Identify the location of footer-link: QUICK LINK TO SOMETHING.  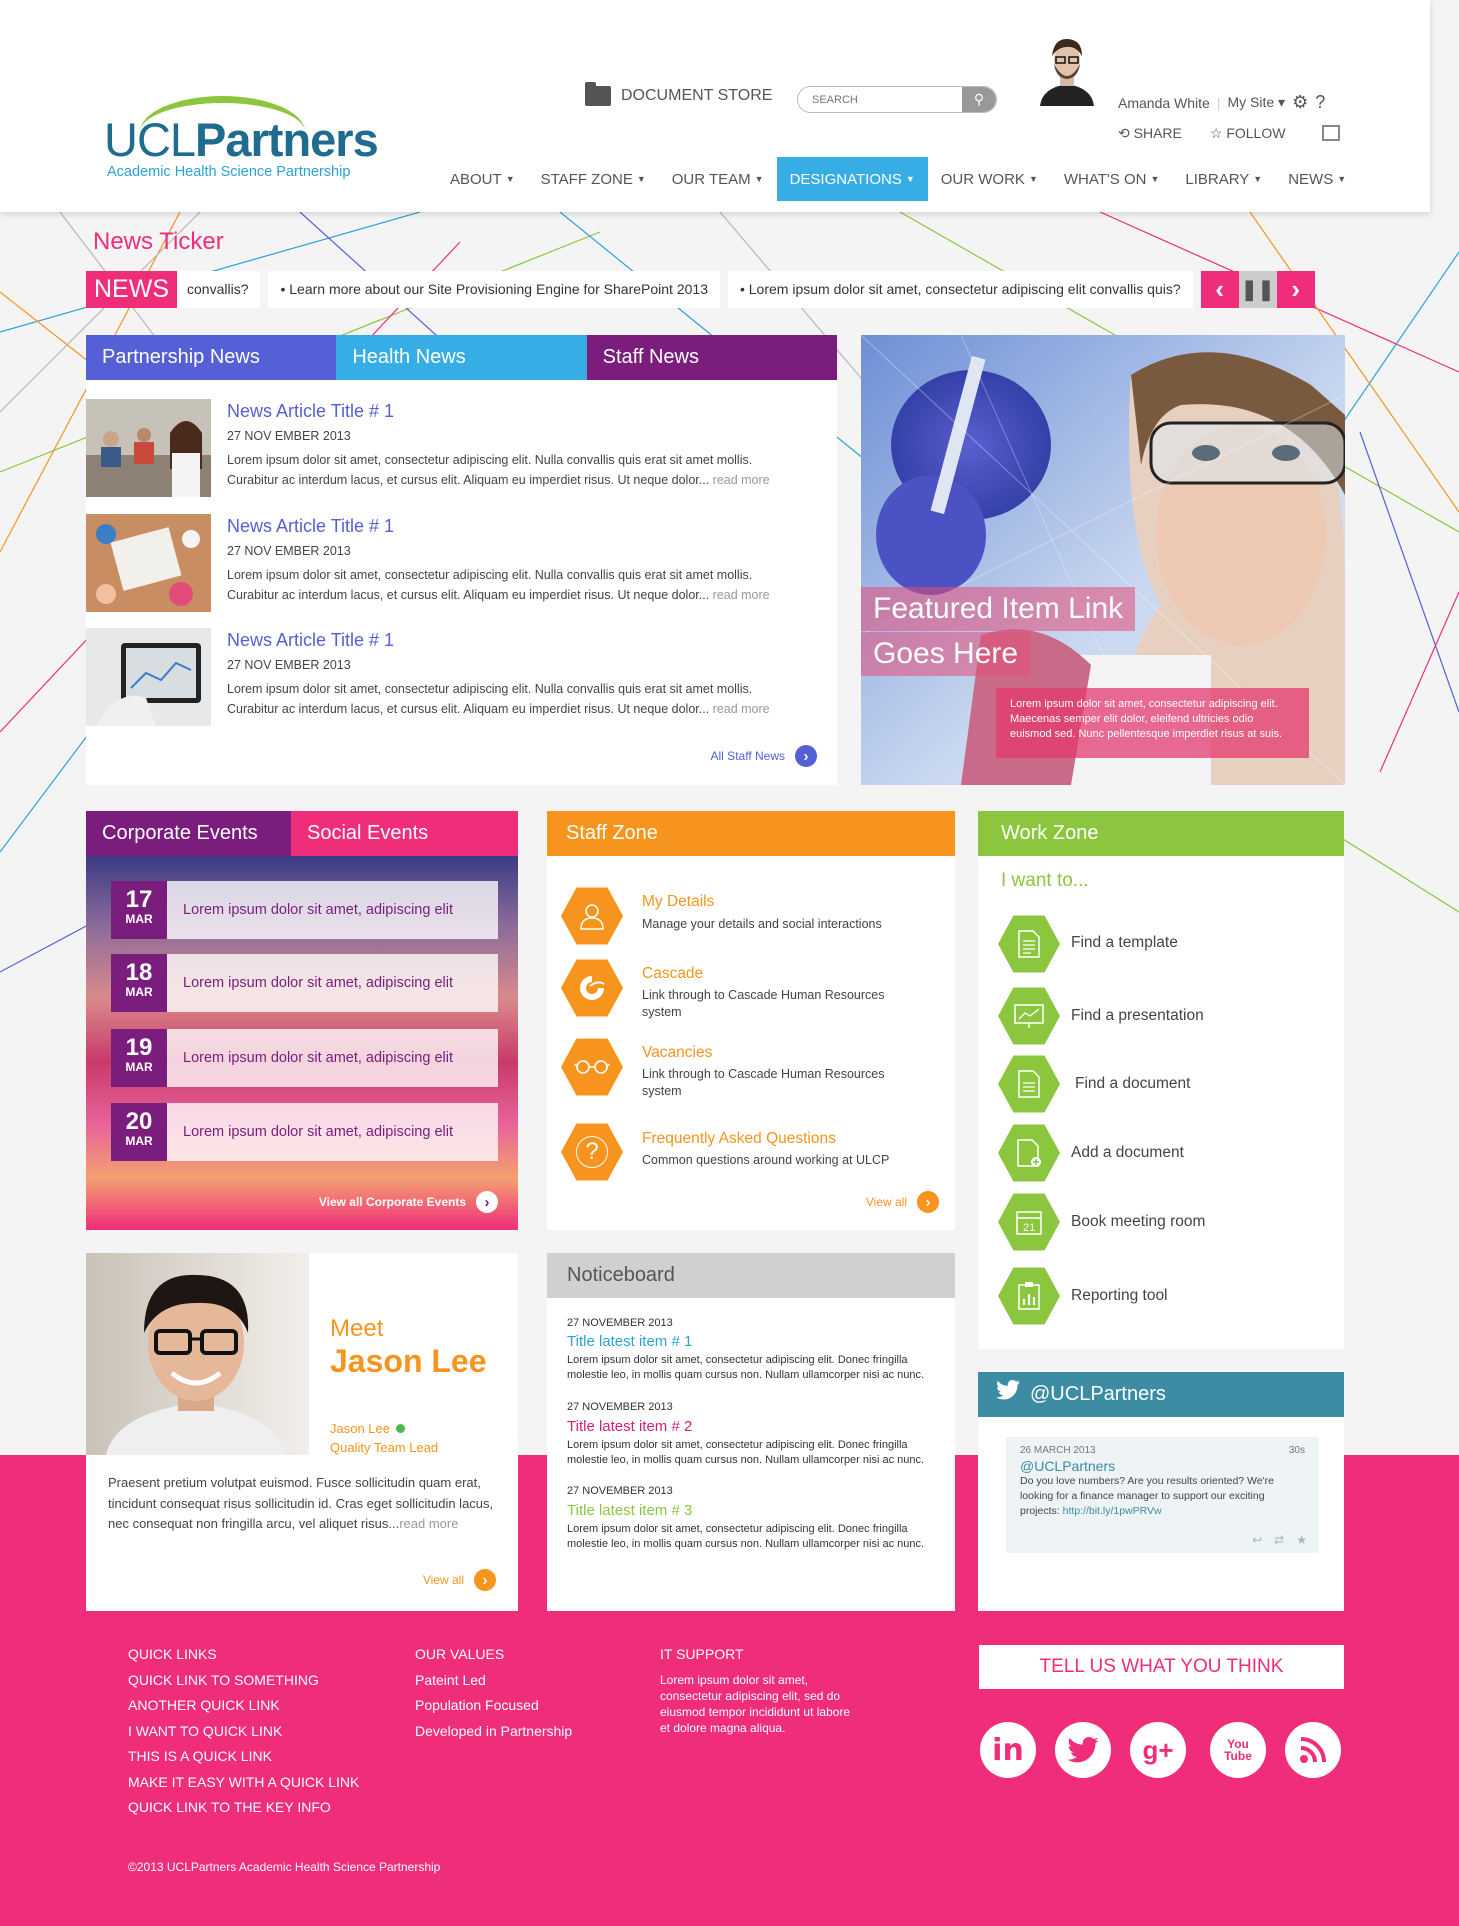
(243, 1681).